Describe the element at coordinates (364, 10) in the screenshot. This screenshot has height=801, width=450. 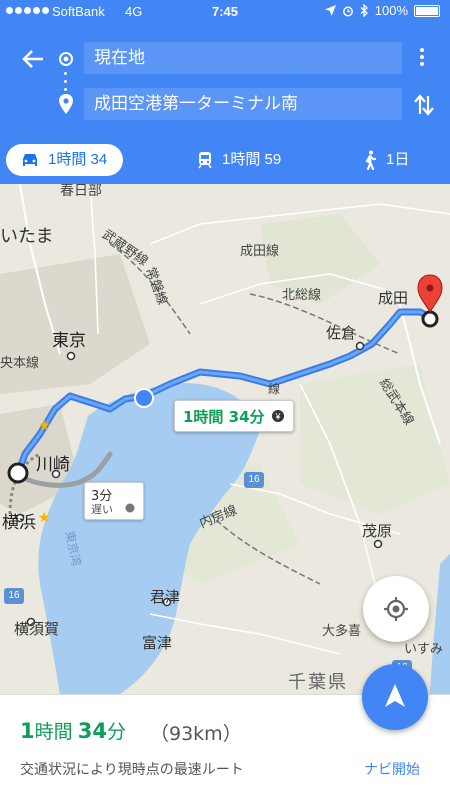
I see `bluetooth-icon` at that location.